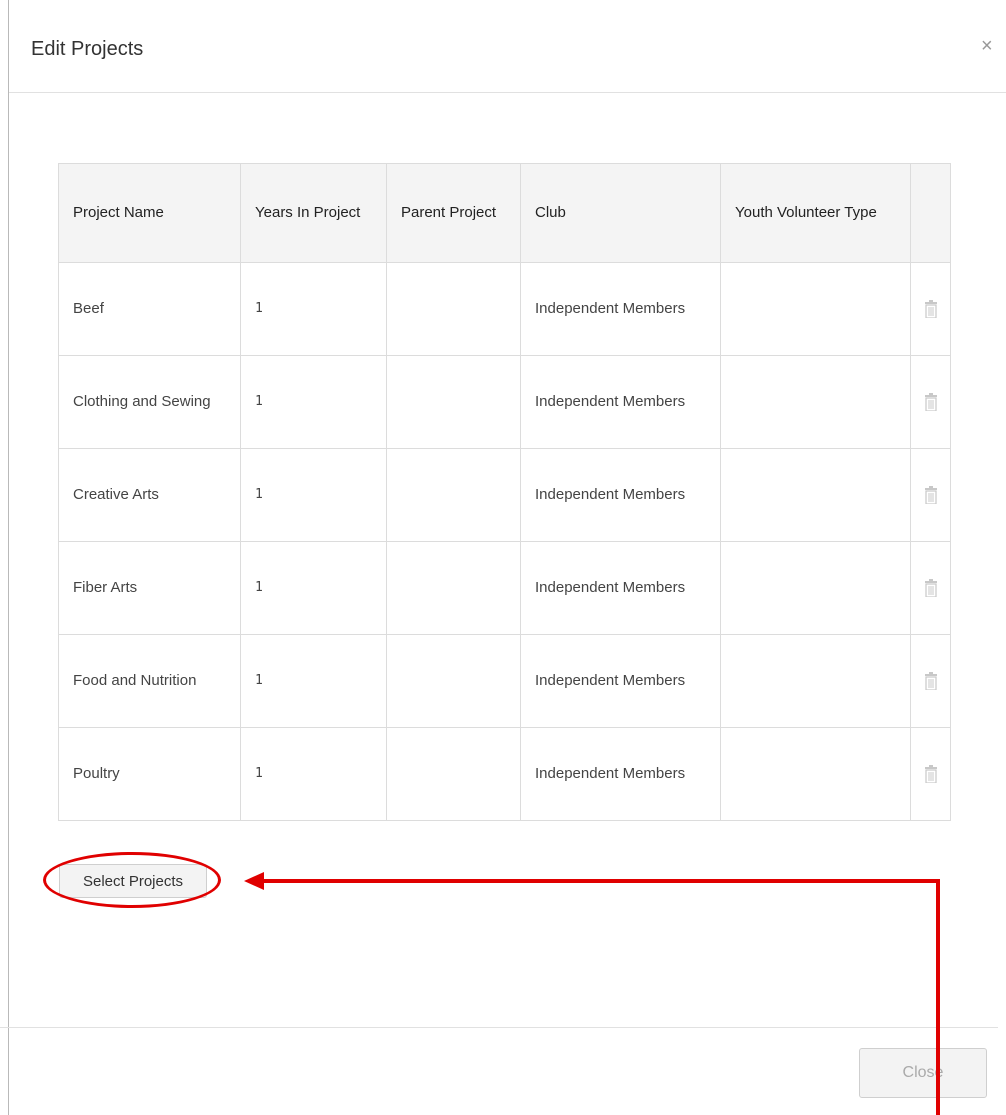 The width and height of the screenshot is (1006, 1115). Describe the element at coordinates (149, 402) in the screenshot. I see `cell-project-name: Clothing and Sewing` at that location.